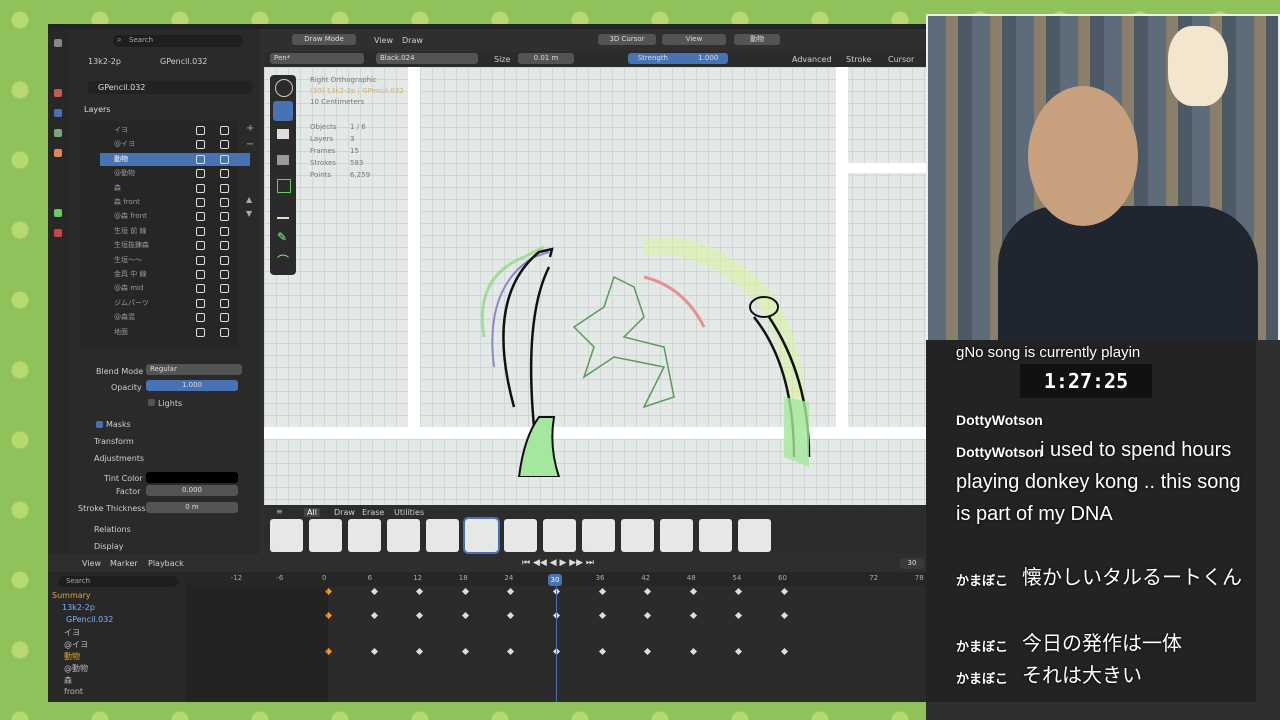  Describe the element at coordinates (175, 332) in the screenshot. I see `layer-row: 地面` at that location.